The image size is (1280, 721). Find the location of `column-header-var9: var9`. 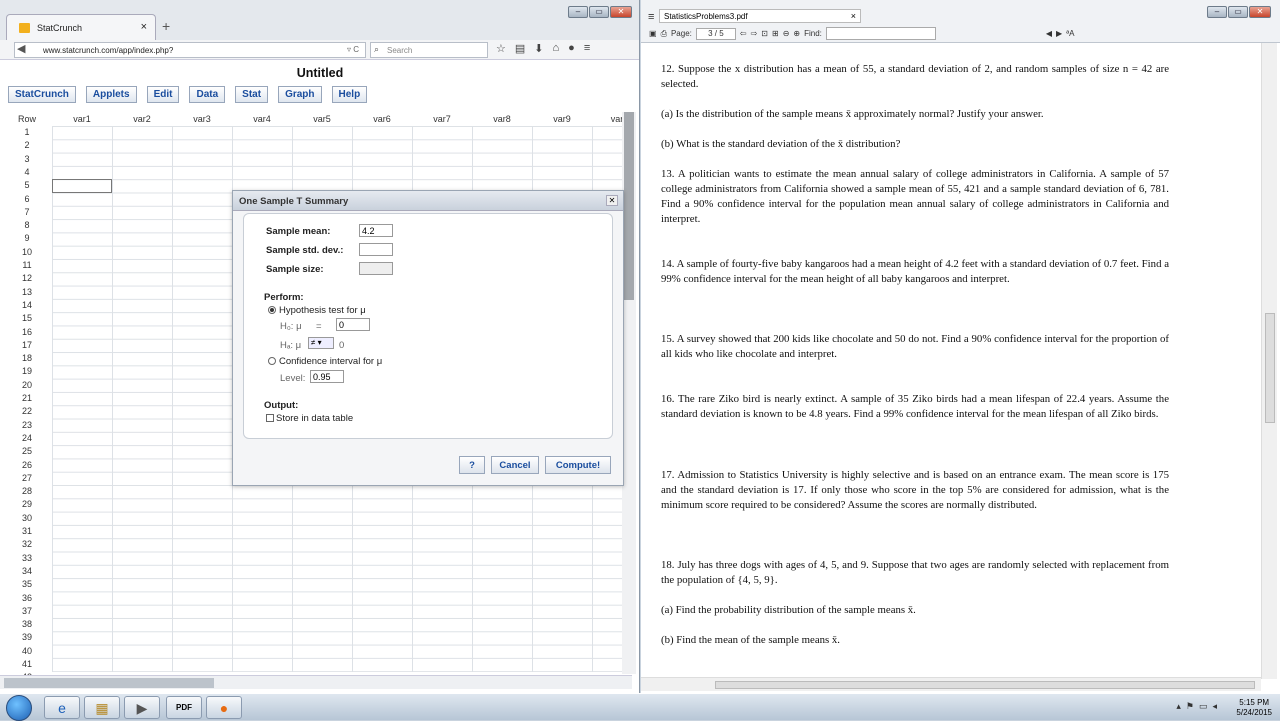

column-header-var9: var9 is located at coordinates (562, 119).